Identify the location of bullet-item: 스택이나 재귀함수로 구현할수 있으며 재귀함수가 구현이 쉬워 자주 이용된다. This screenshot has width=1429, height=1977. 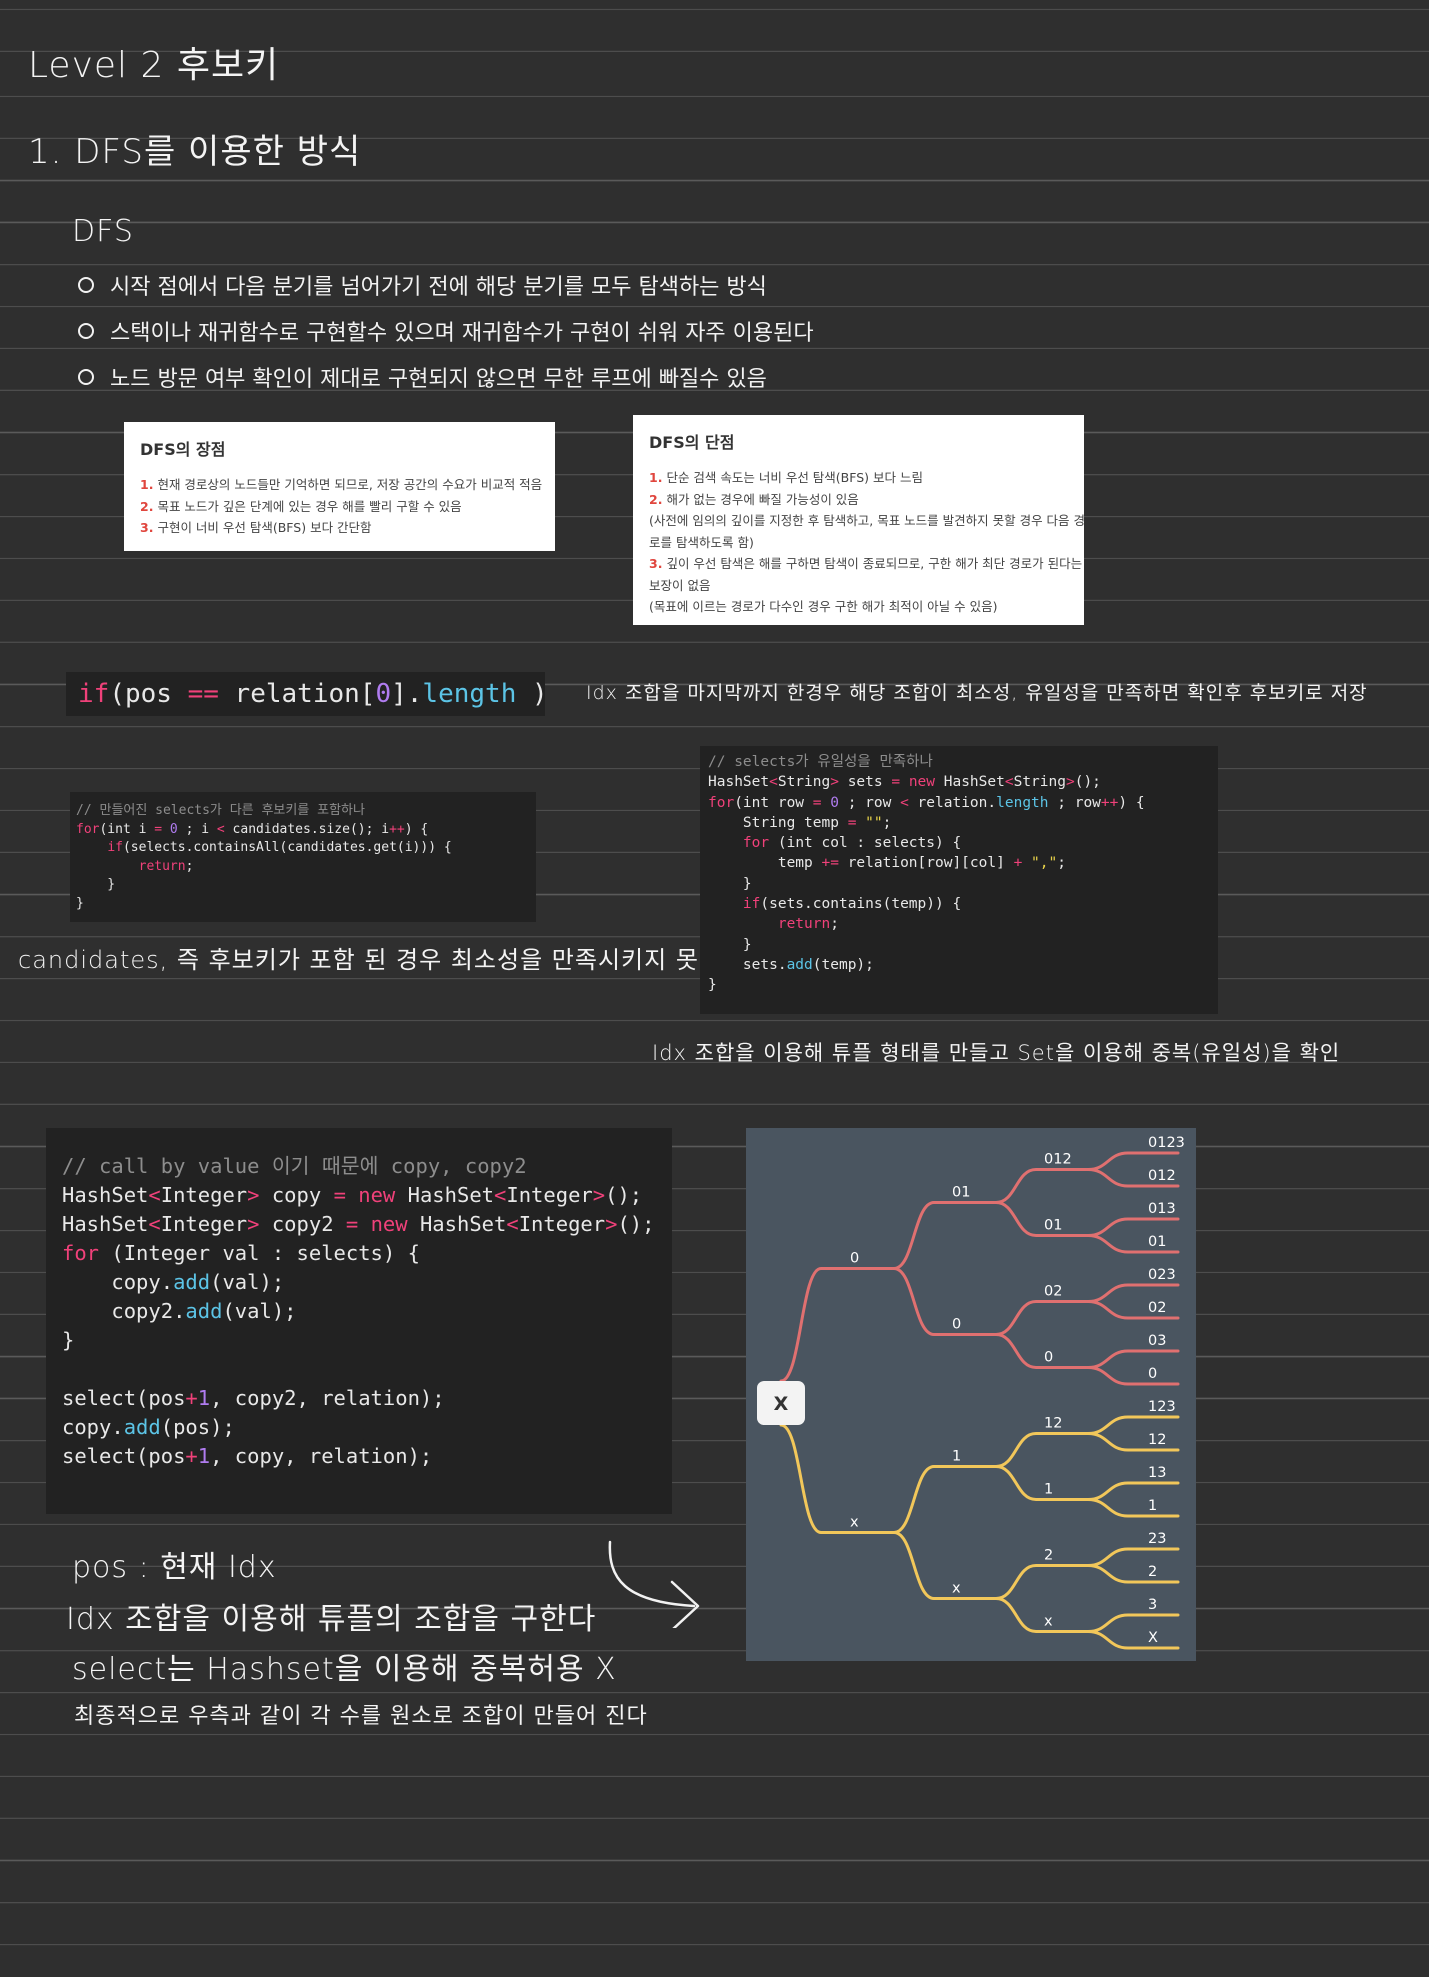
(446, 331).